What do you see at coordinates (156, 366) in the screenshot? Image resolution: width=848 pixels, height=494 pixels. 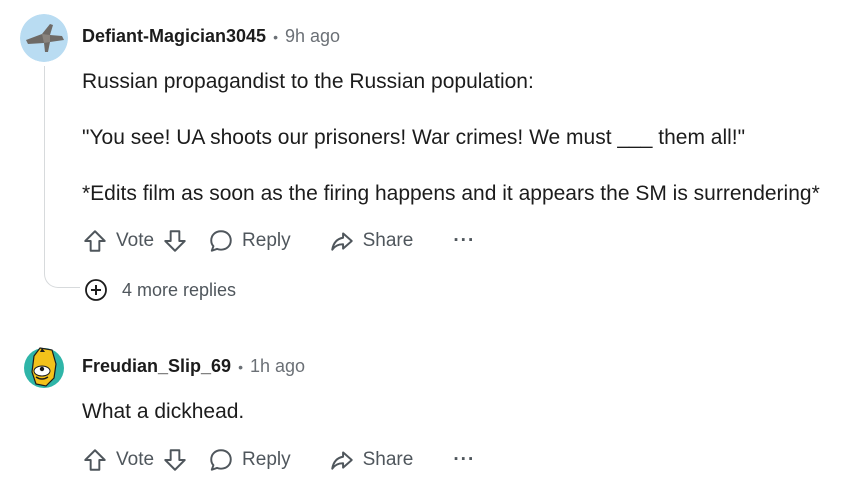 I see `author-name: Freudian_Slip_69` at bounding box center [156, 366].